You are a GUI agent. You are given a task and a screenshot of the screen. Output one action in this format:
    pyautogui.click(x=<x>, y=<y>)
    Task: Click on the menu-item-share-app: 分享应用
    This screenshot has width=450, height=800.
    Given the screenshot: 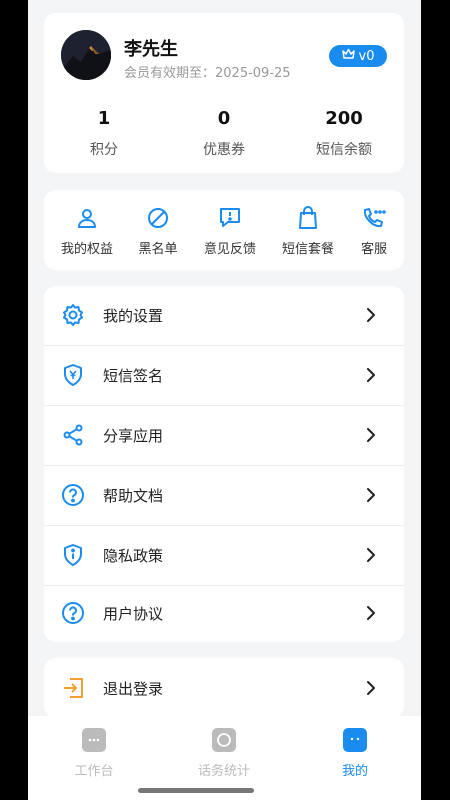 What is the action you would take?
    pyautogui.click(x=224, y=435)
    